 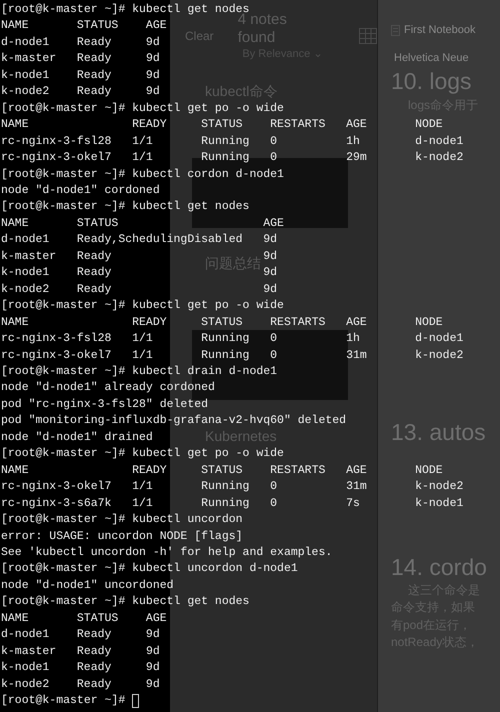 What do you see at coordinates (439, 356) in the screenshot?
I see `table-cell: k-node2` at bounding box center [439, 356].